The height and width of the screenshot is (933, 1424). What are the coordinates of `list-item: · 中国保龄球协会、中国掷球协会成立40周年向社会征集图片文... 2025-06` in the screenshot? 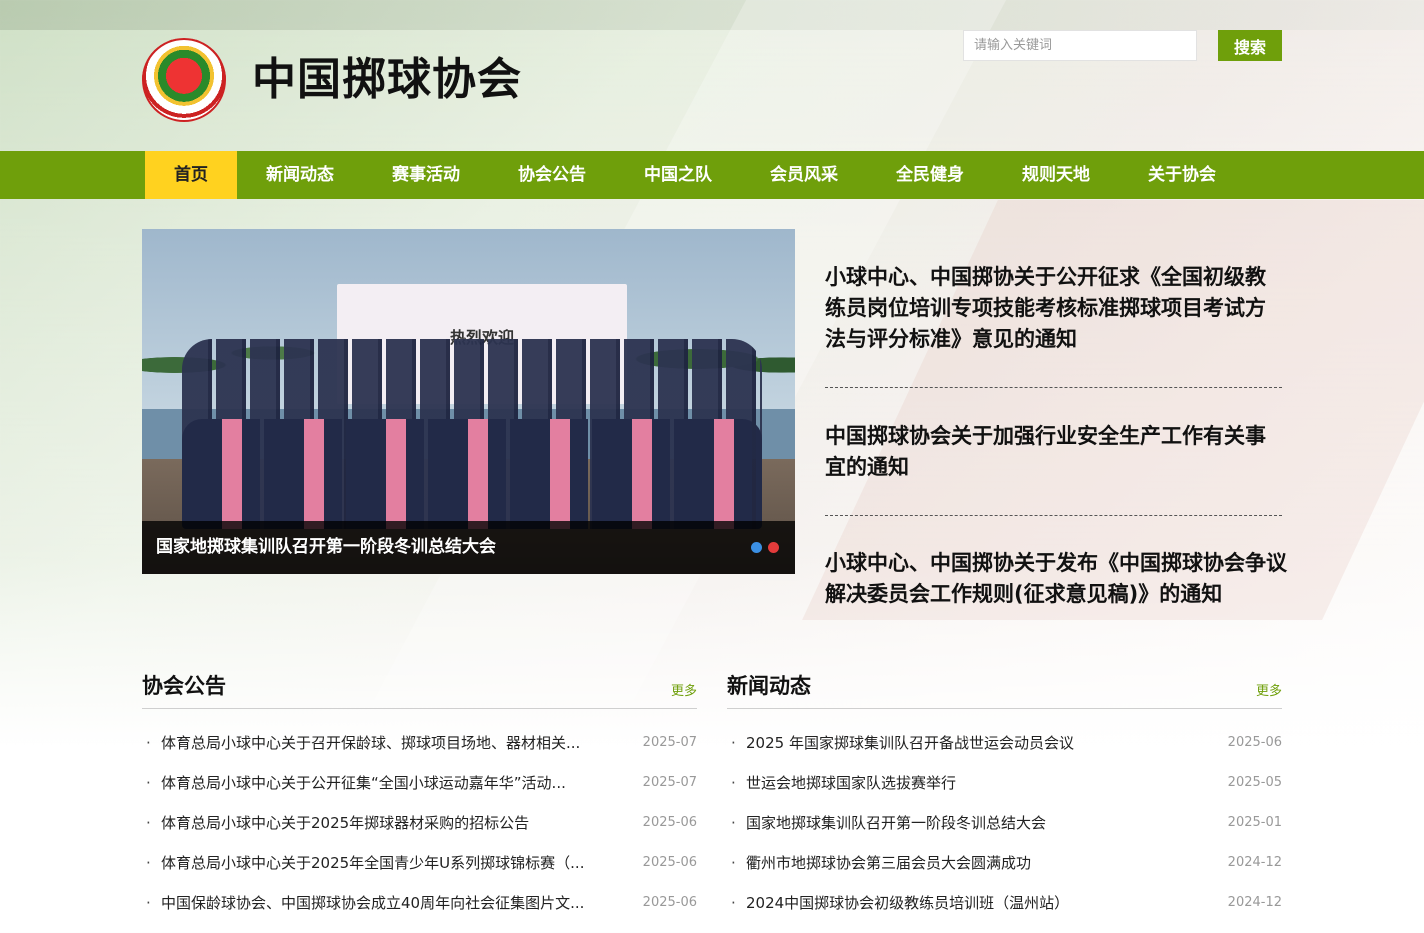 It's located at (419, 903).